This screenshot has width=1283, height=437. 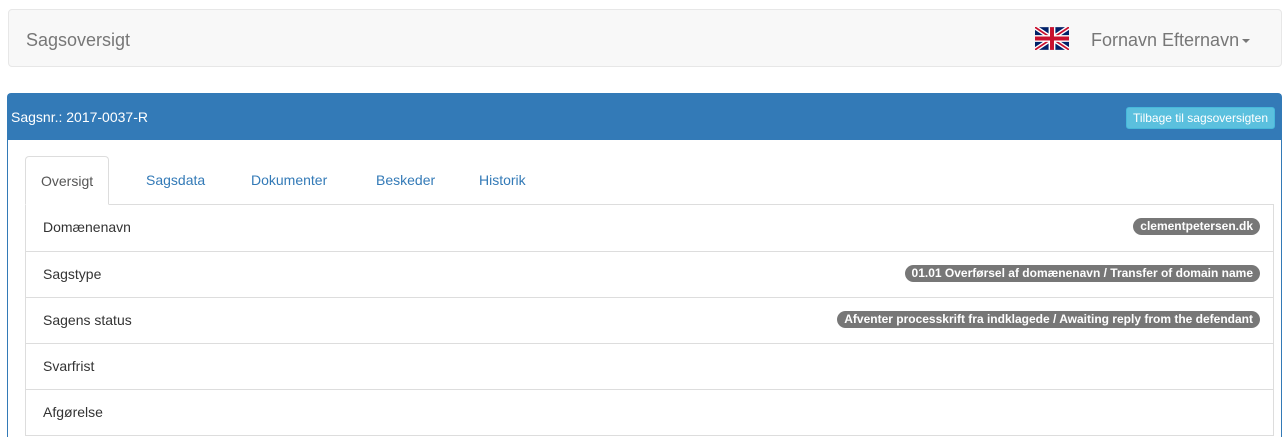 I want to click on row-label: Svarfrist, so click(x=69, y=366).